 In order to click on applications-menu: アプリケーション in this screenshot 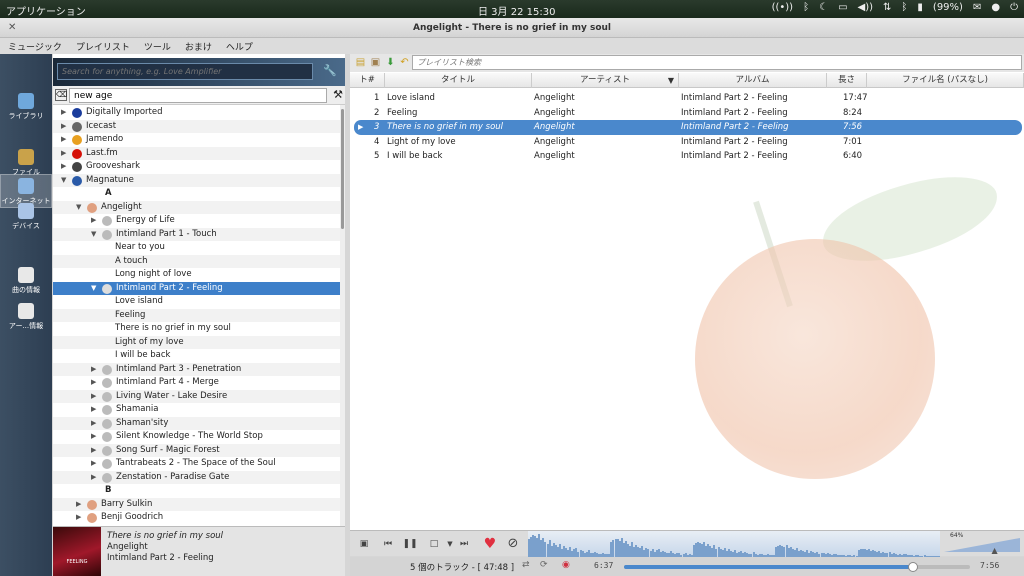, I will do `click(46, 10)`.